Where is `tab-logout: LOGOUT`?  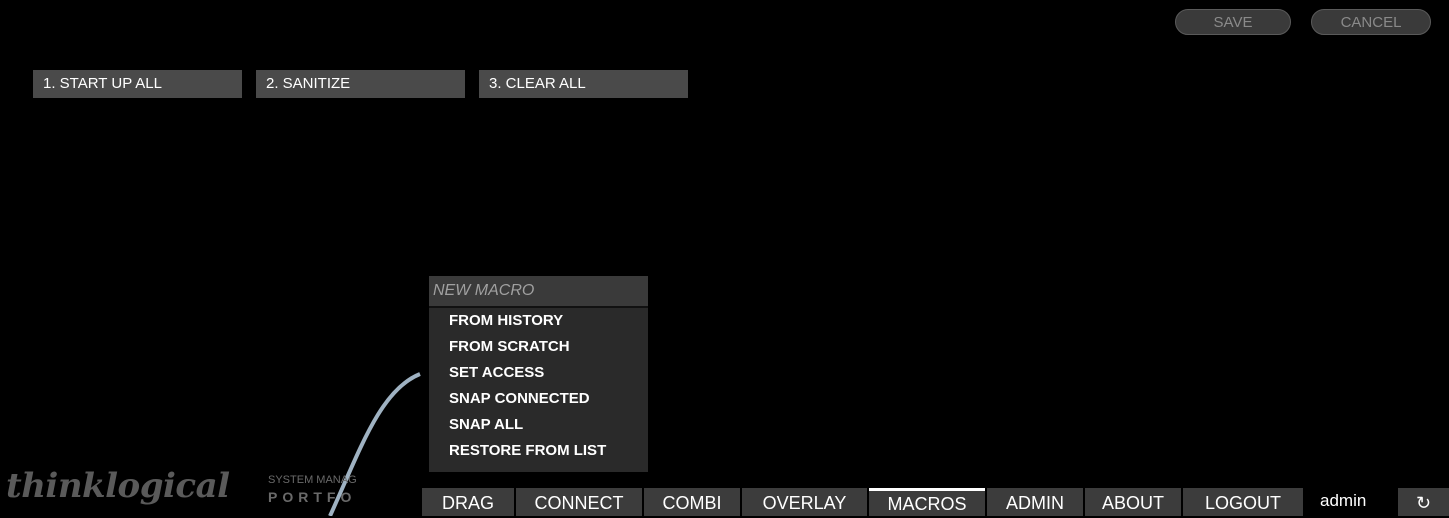 tab-logout: LOGOUT is located at coordinates (1243, 502).